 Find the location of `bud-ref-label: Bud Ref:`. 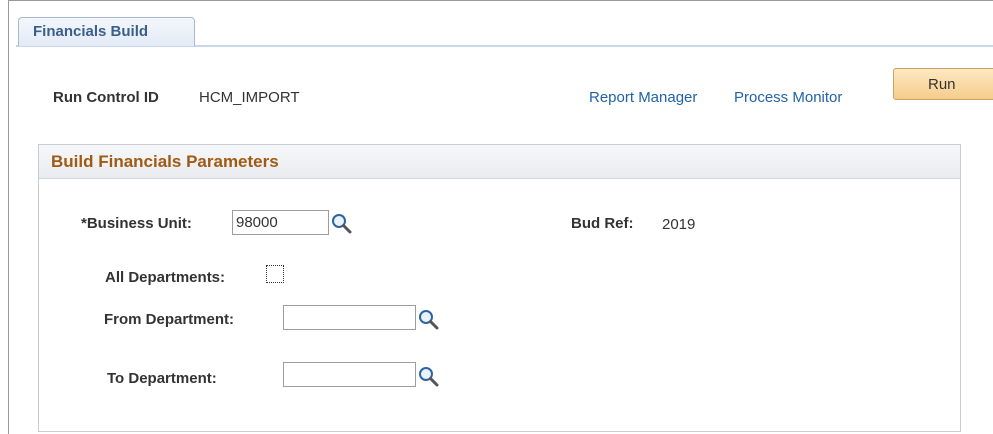

bud-ref-label: Bud Ref: is located at coordinates (602, 223).